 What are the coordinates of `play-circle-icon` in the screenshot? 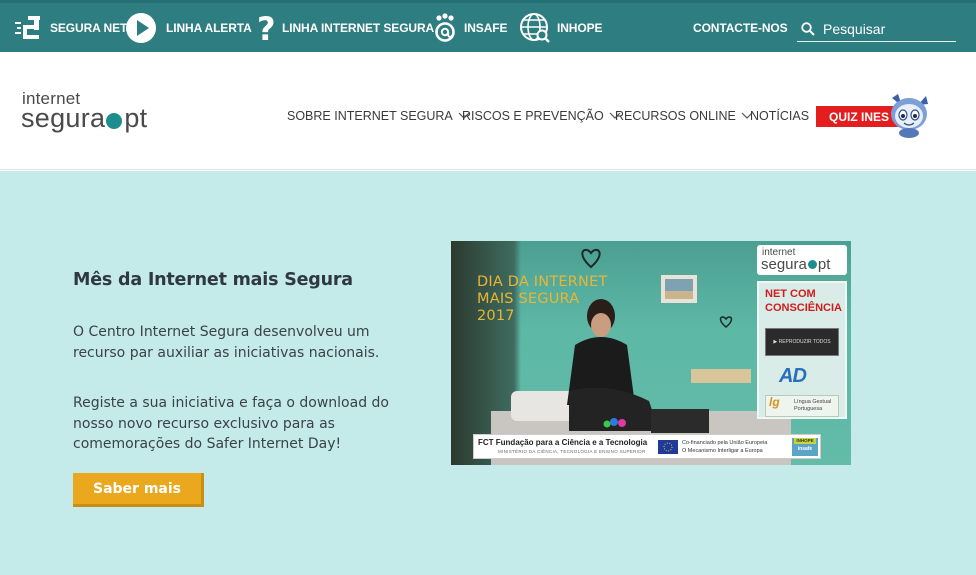 It's located at (141, 28).